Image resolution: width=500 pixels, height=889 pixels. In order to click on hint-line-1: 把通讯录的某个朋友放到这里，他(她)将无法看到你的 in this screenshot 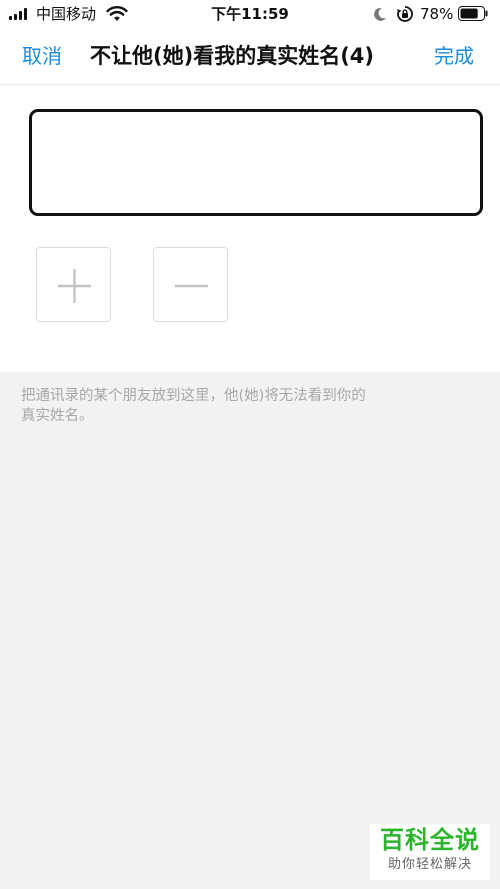, I will do `click(193, 396)`.